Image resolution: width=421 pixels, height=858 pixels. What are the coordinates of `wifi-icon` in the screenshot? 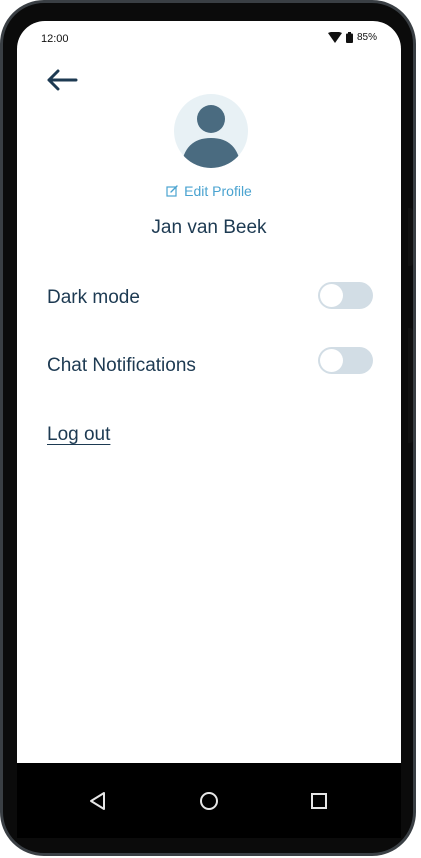 It's located at (334, 37).